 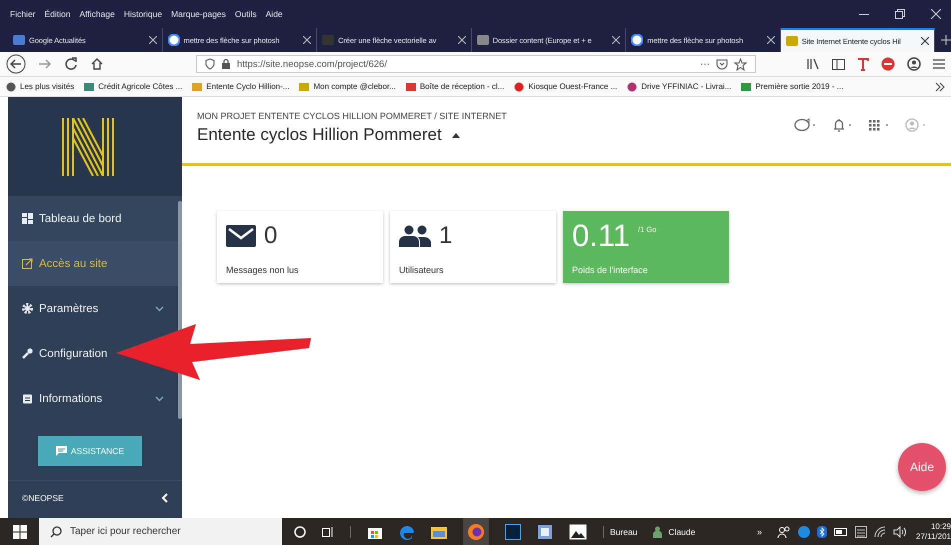 What do you see at coordinates (352, 116) in the screenshot?
I see `breadcrumb: MON PROJET ENTENTE CYCLOS HILLION POMMERET / SITE INTERNET` at bounding box center [352, 116].